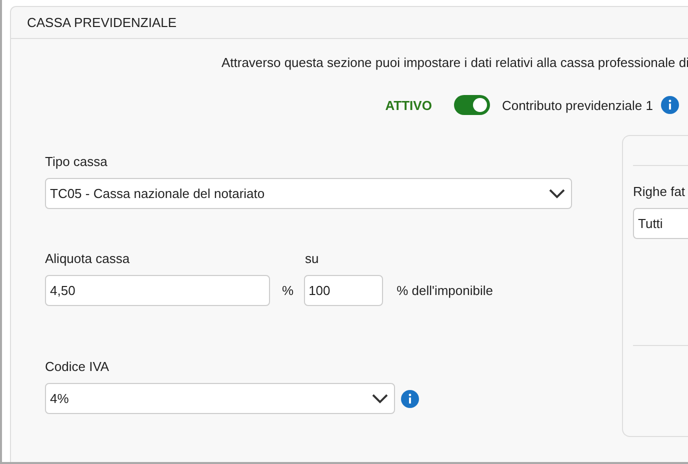 The image size is (688, 464). What do you see at coordinates (454, 62) in the screenshot?
I see `description-text: Attraverso questa sezione puoi impostare i dati relativi alla cassa professionale di` at bounding box center [454, 62].